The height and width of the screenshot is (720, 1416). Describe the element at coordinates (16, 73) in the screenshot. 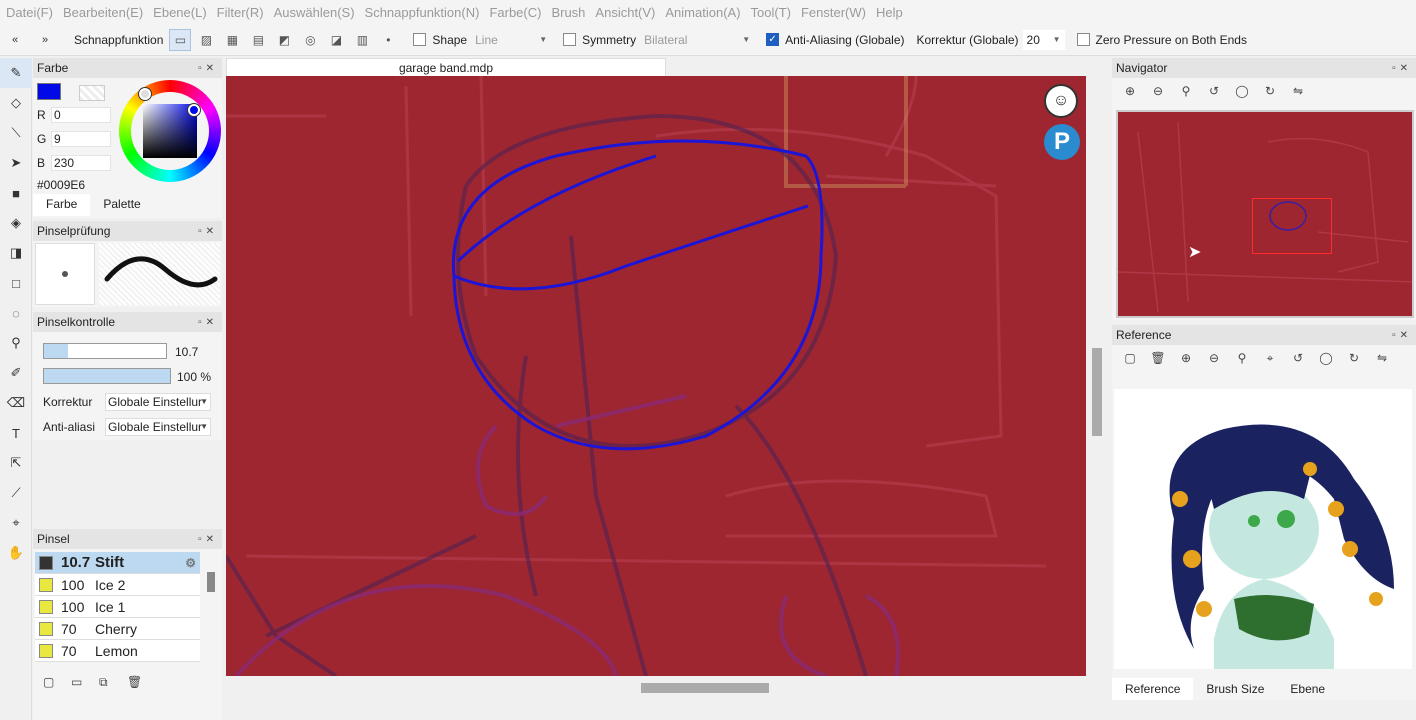

I see `pen-tool-icon: ✎` at that location.